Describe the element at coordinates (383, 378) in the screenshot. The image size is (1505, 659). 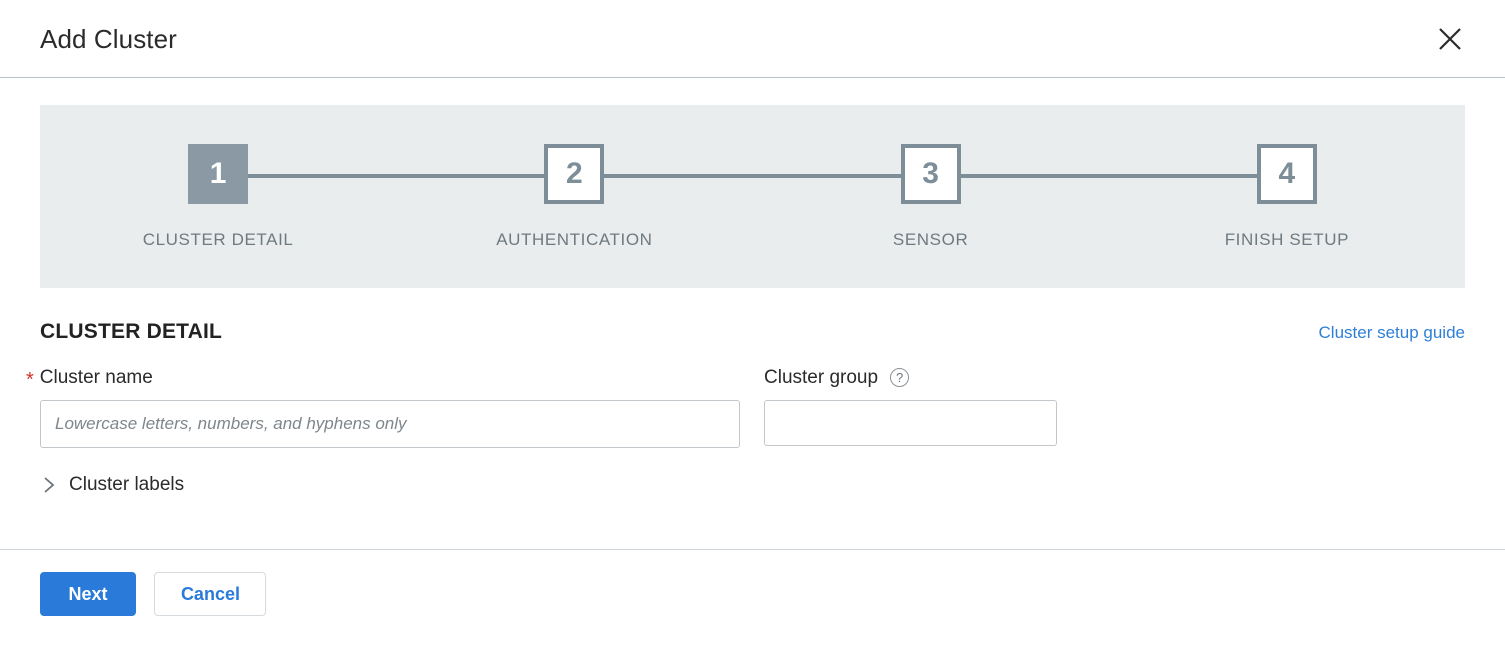
I see `cluster-name-label: * Cluster name` at that location.